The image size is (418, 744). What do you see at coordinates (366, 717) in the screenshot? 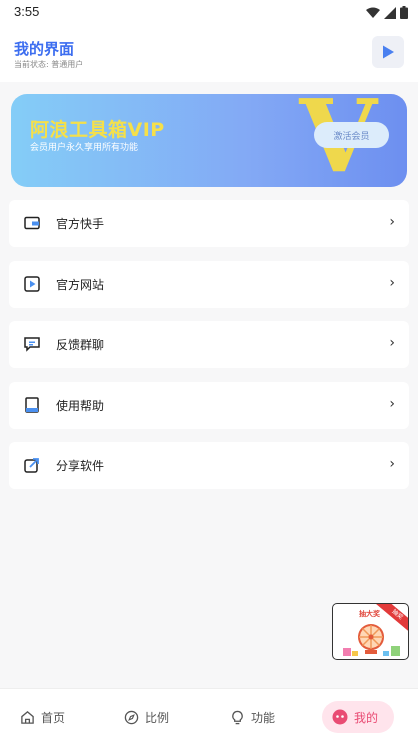
I see `tab-label: 我的` at bounding box center [366, 717].